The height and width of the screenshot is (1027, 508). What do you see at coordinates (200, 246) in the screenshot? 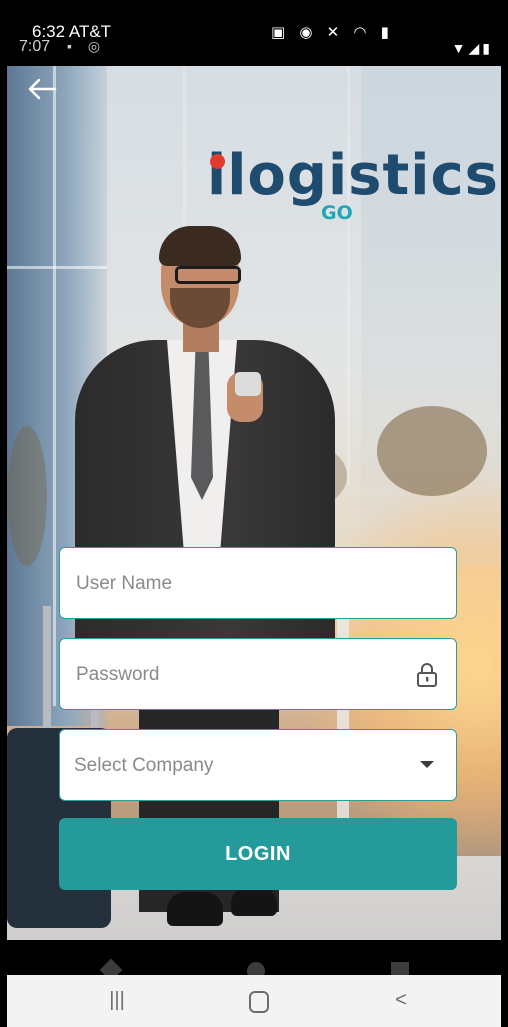
I see `hair` at bounding box center [200, 246].